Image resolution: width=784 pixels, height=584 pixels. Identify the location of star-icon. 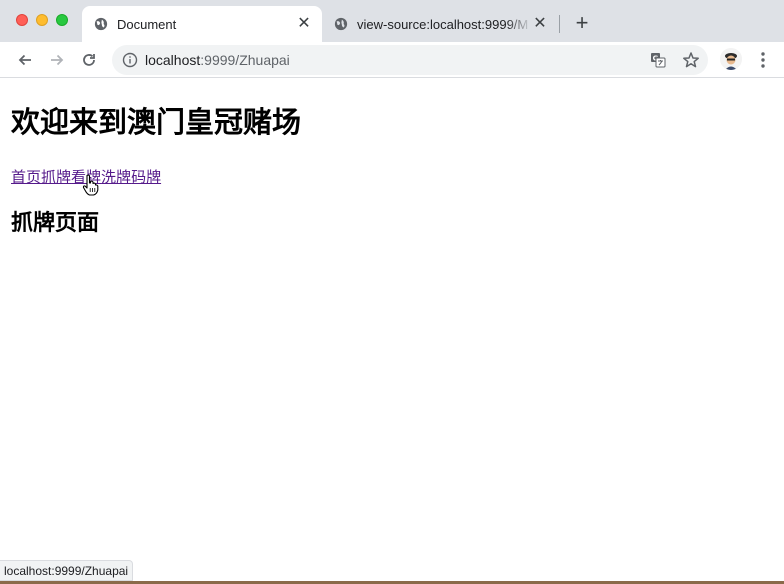
(691, 60).